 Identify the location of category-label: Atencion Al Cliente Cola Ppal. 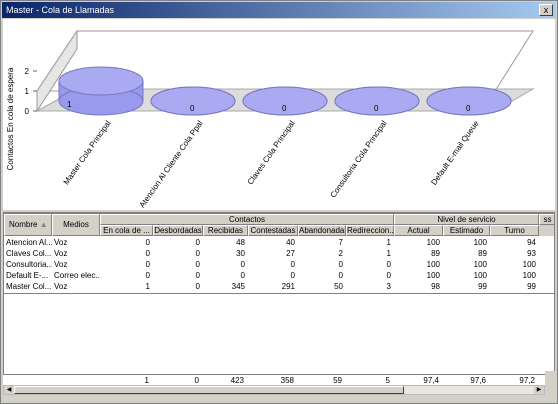
(171, 164).